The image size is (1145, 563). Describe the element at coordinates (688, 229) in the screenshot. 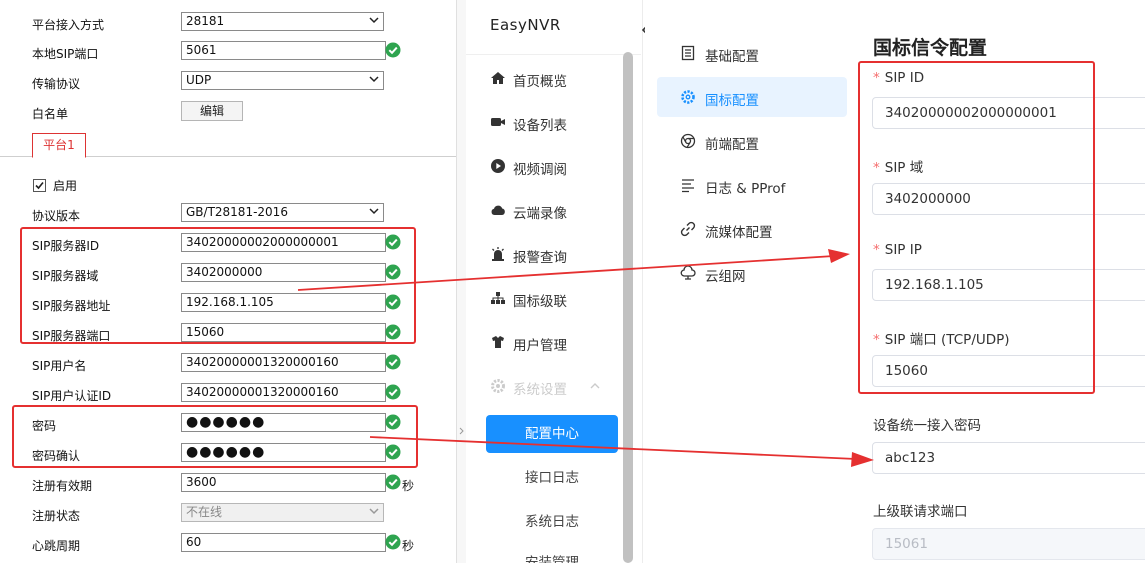

I see `link-icon` at that location.